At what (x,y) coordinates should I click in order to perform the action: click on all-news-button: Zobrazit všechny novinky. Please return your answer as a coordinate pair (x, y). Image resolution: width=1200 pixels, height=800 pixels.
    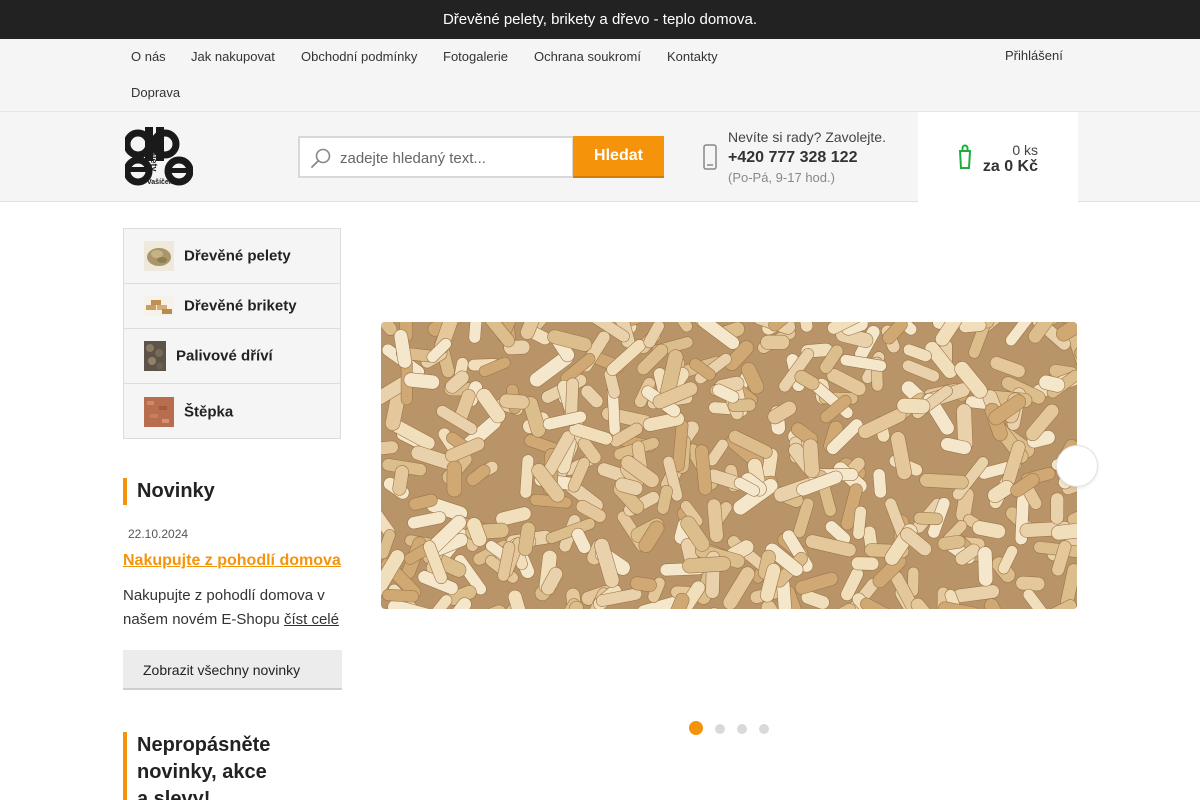
    Looking at the image, I should click on (232, 670).